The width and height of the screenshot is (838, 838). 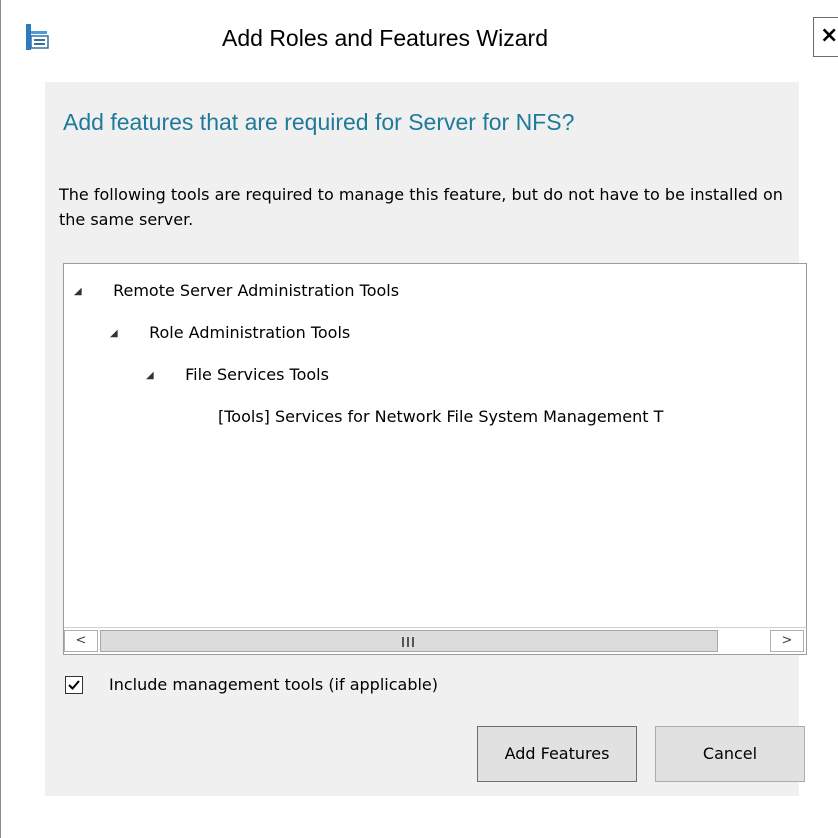 What do you see at coordinates (250, 332) in the screenshot?
I see `tree-item-label: Role Administration Tools` at bounding box center [250, 332].